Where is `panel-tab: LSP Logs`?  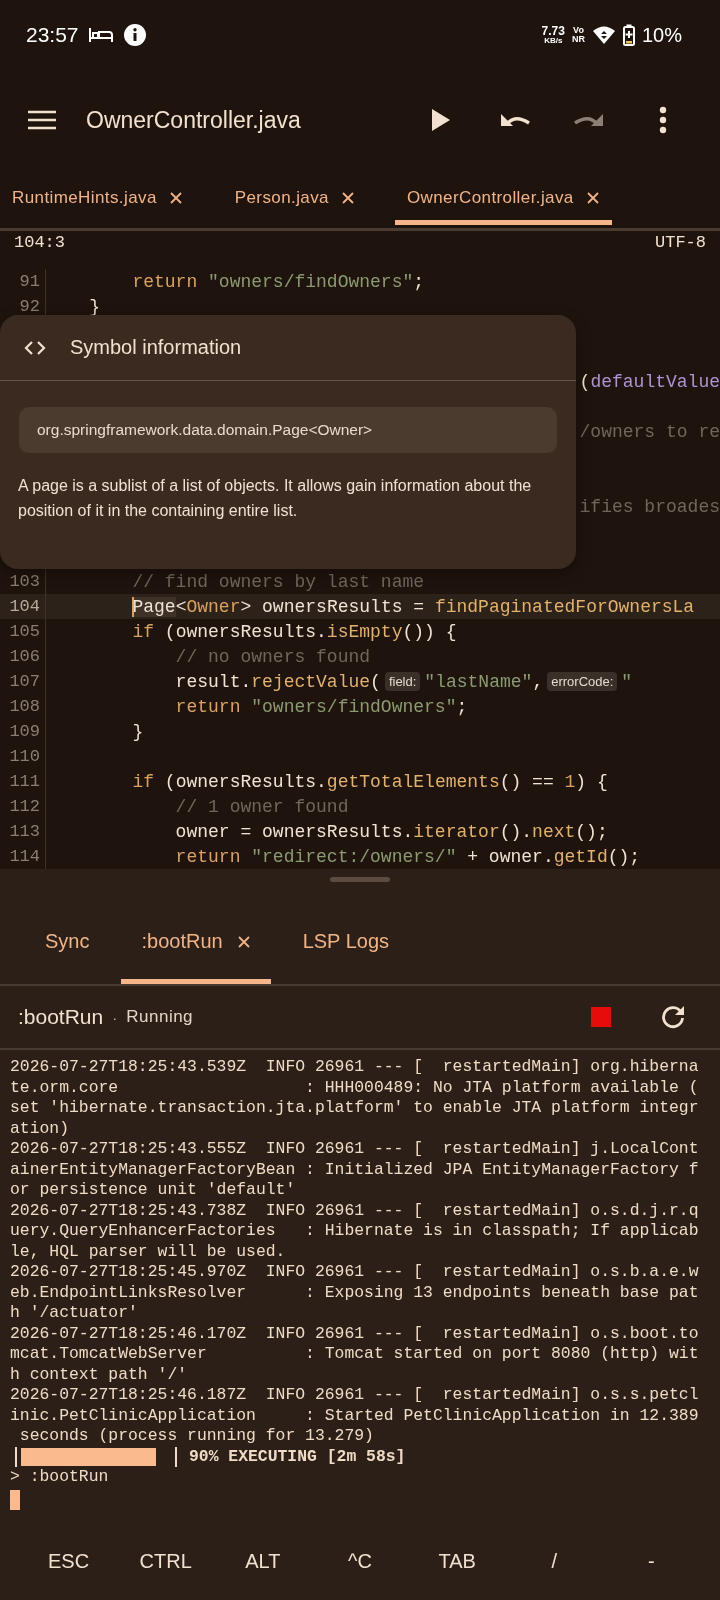
panel-tab: LSP Logs is located at coordinates (345, 941).